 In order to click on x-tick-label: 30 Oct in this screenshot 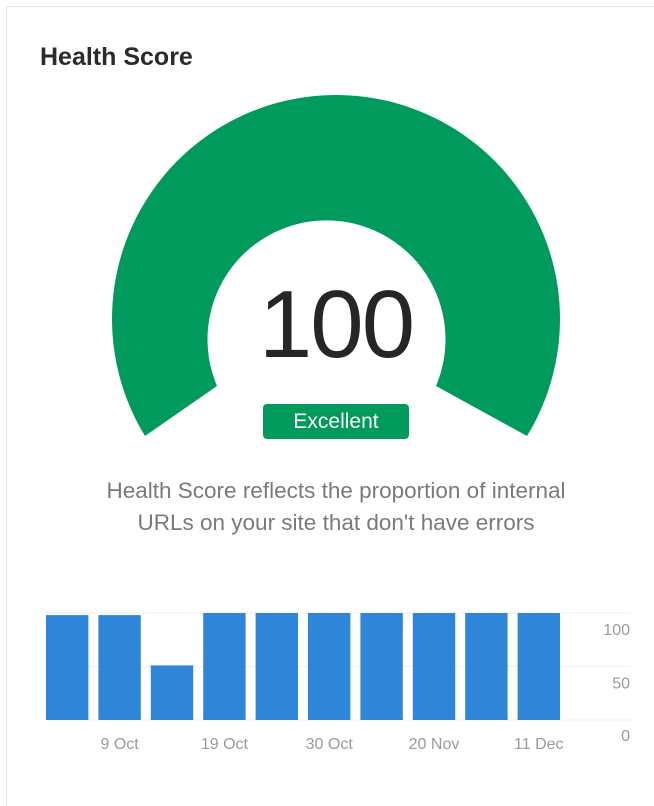, I will do `click(330, 744)`.